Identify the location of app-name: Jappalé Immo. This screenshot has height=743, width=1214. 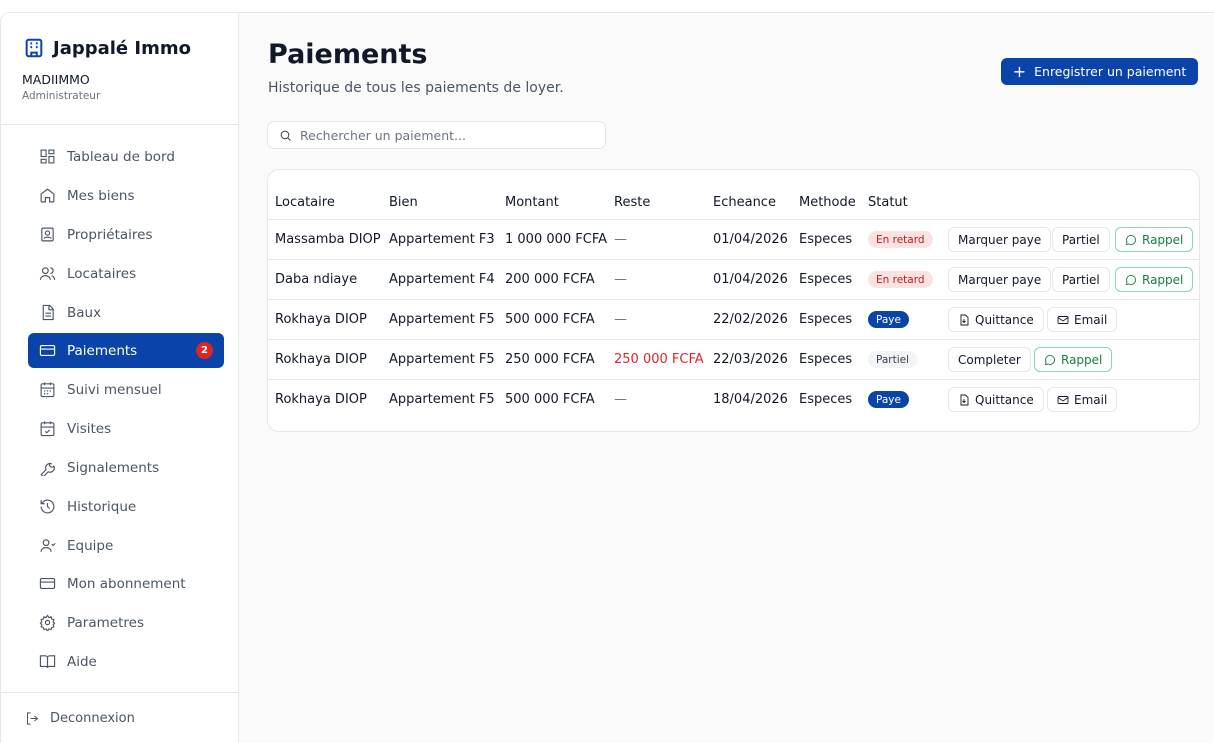
(122, 48).